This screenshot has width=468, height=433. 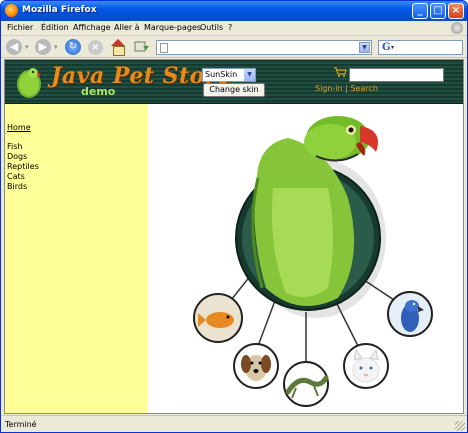 I want to click on category-fish: Fish, so click(x=23, y=147).